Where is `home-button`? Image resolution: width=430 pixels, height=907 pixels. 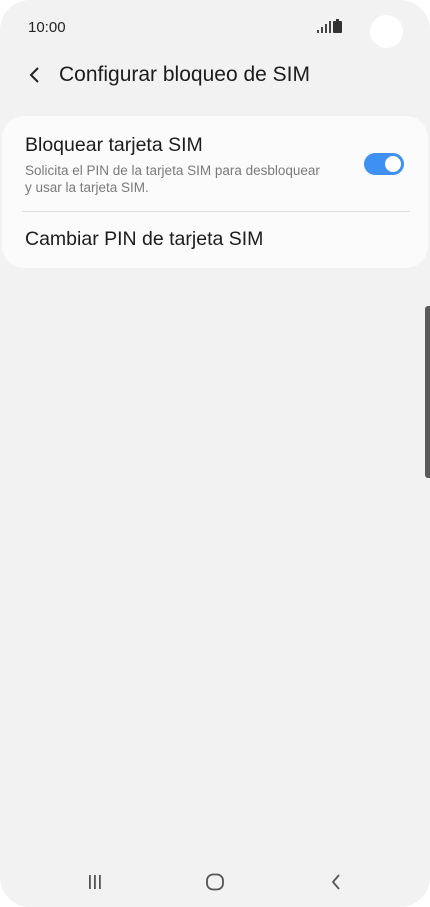 home-button is located at coordinates (215, 882).